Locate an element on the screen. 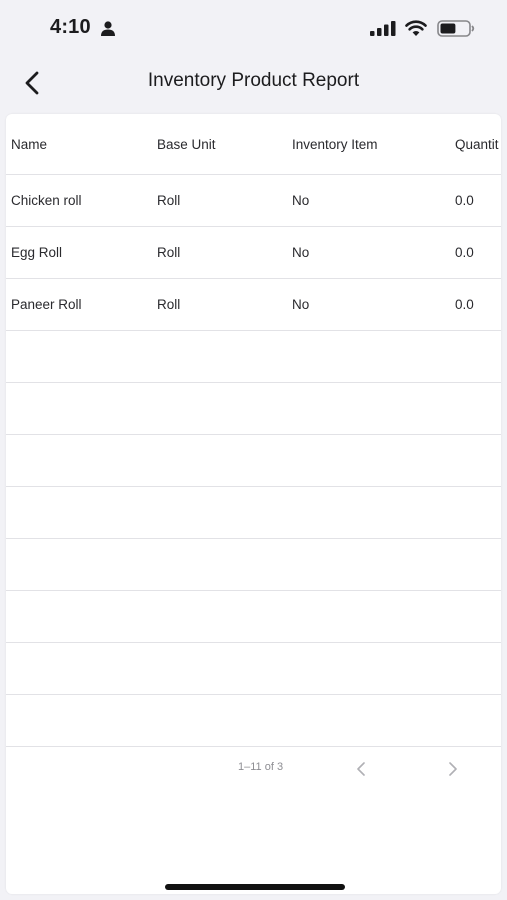  status-bar: 4:10 is located at coordinates (253, 29).